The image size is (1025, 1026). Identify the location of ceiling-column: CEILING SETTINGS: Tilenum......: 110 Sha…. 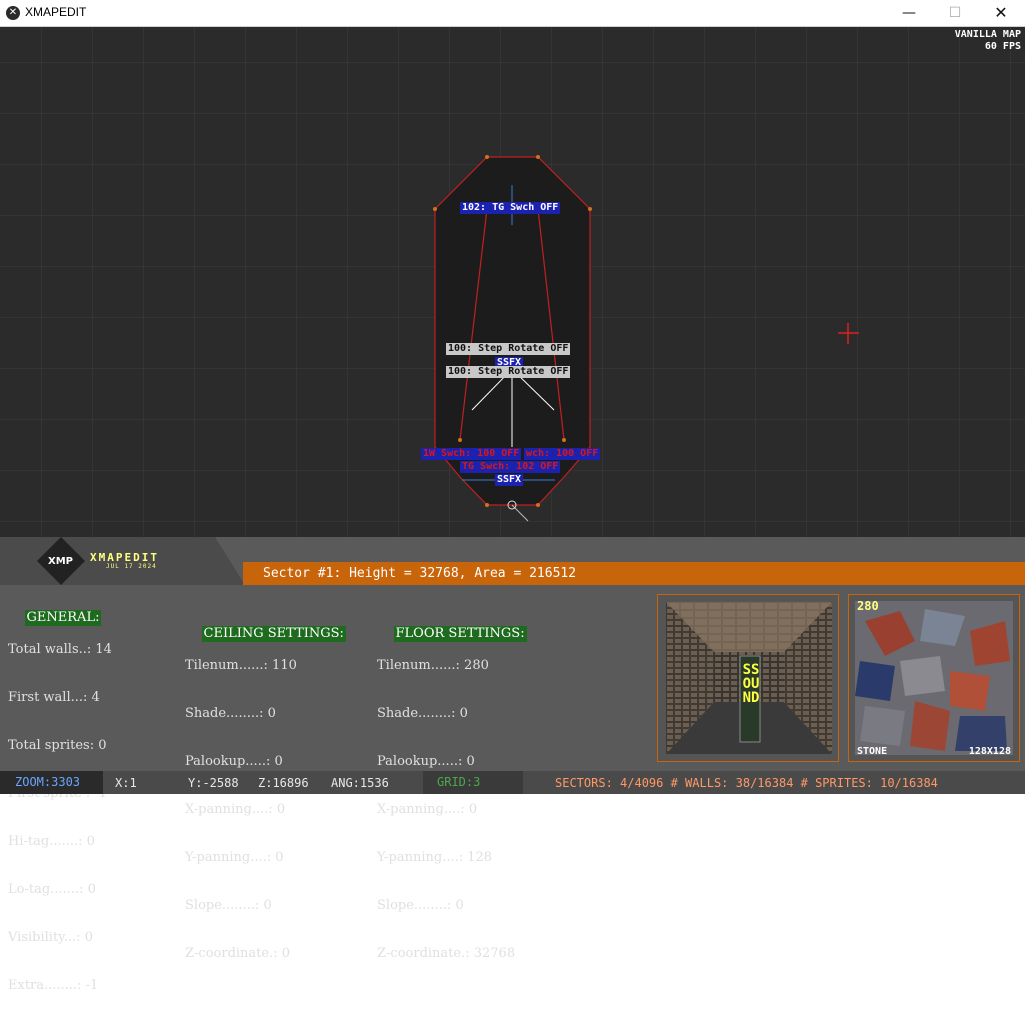
(265, 802).